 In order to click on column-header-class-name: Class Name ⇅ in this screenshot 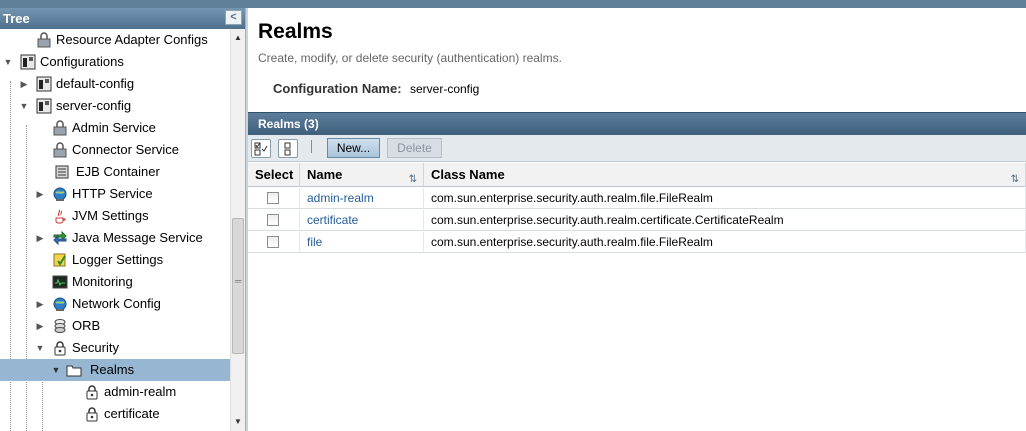, I will do `click(725, 175)`.